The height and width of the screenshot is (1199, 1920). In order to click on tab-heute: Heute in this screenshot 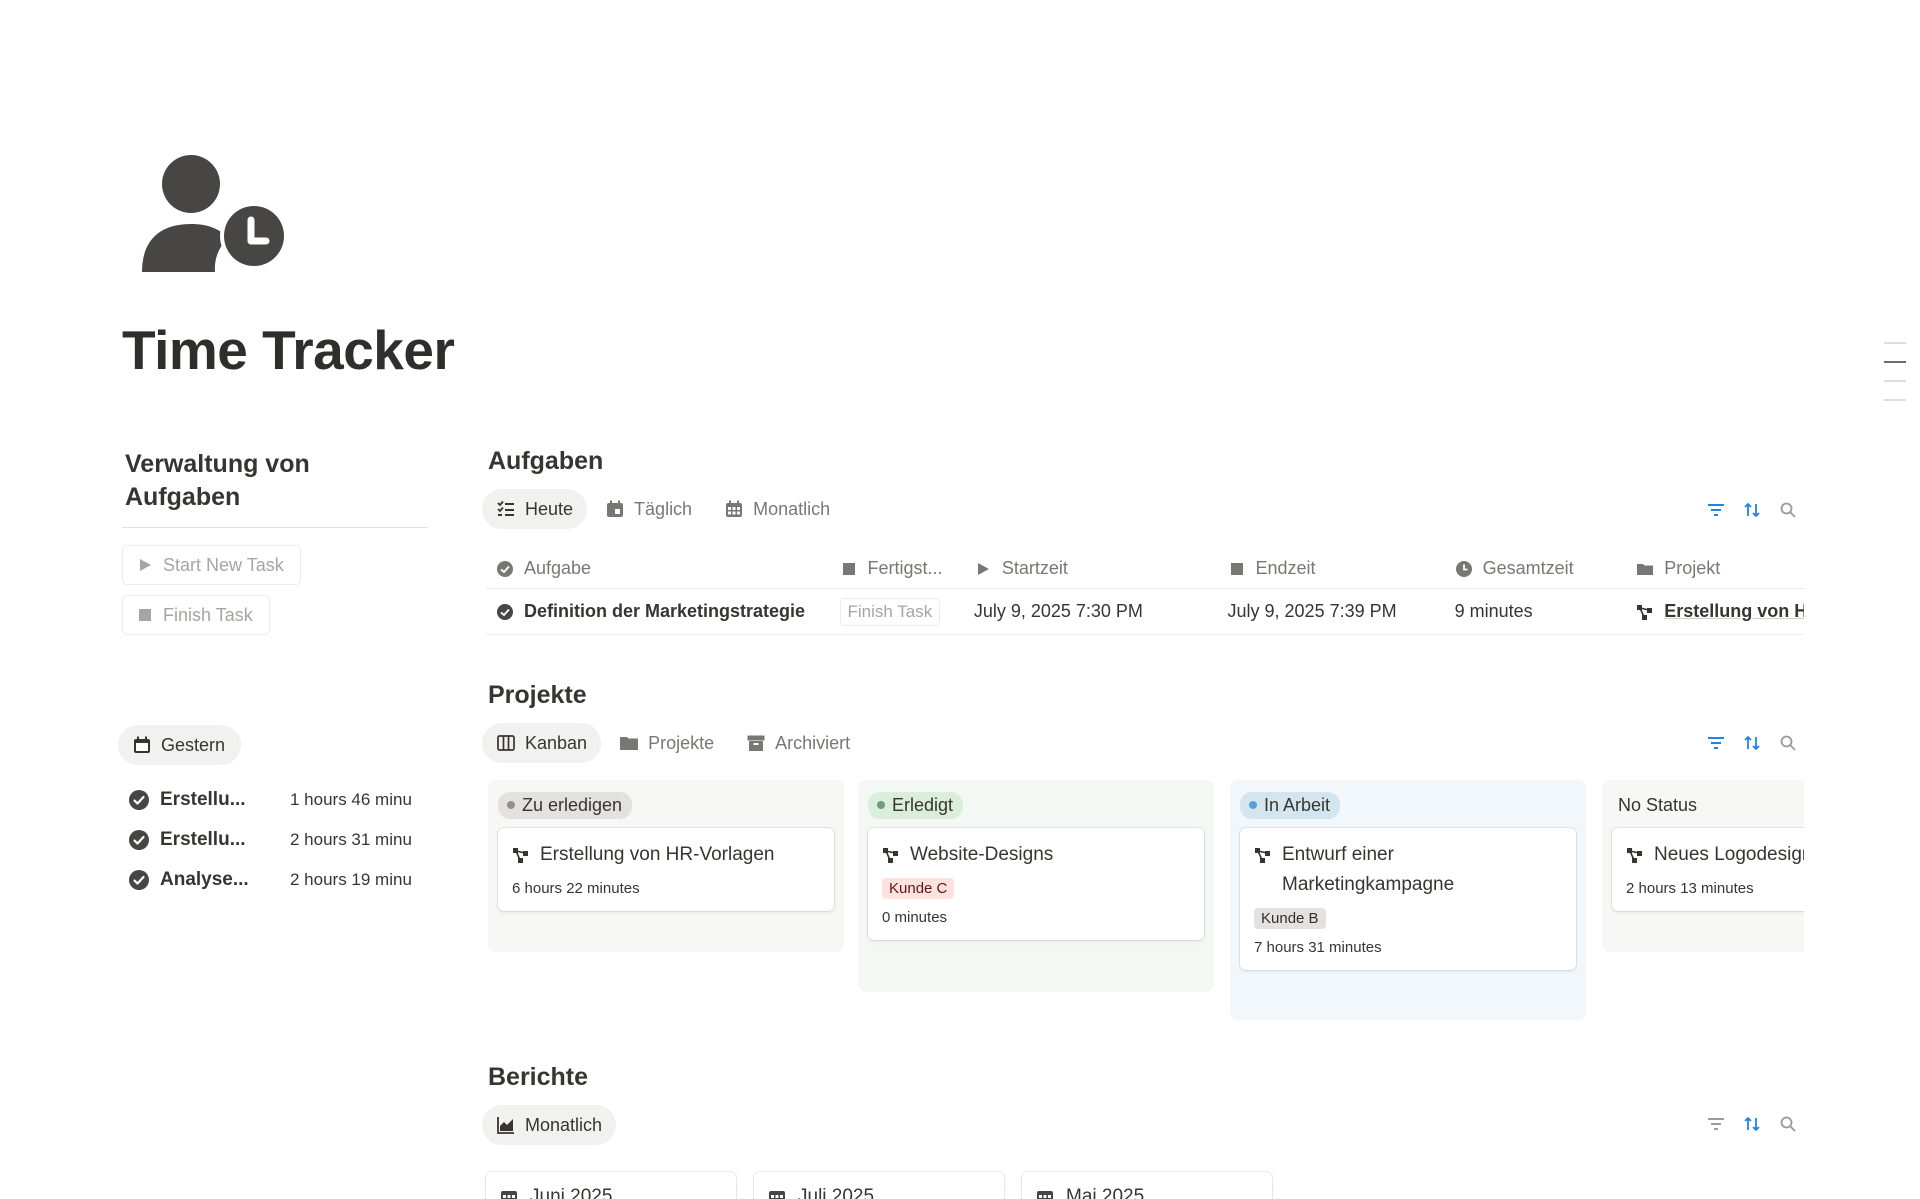, I will do `click(535, 509)`.